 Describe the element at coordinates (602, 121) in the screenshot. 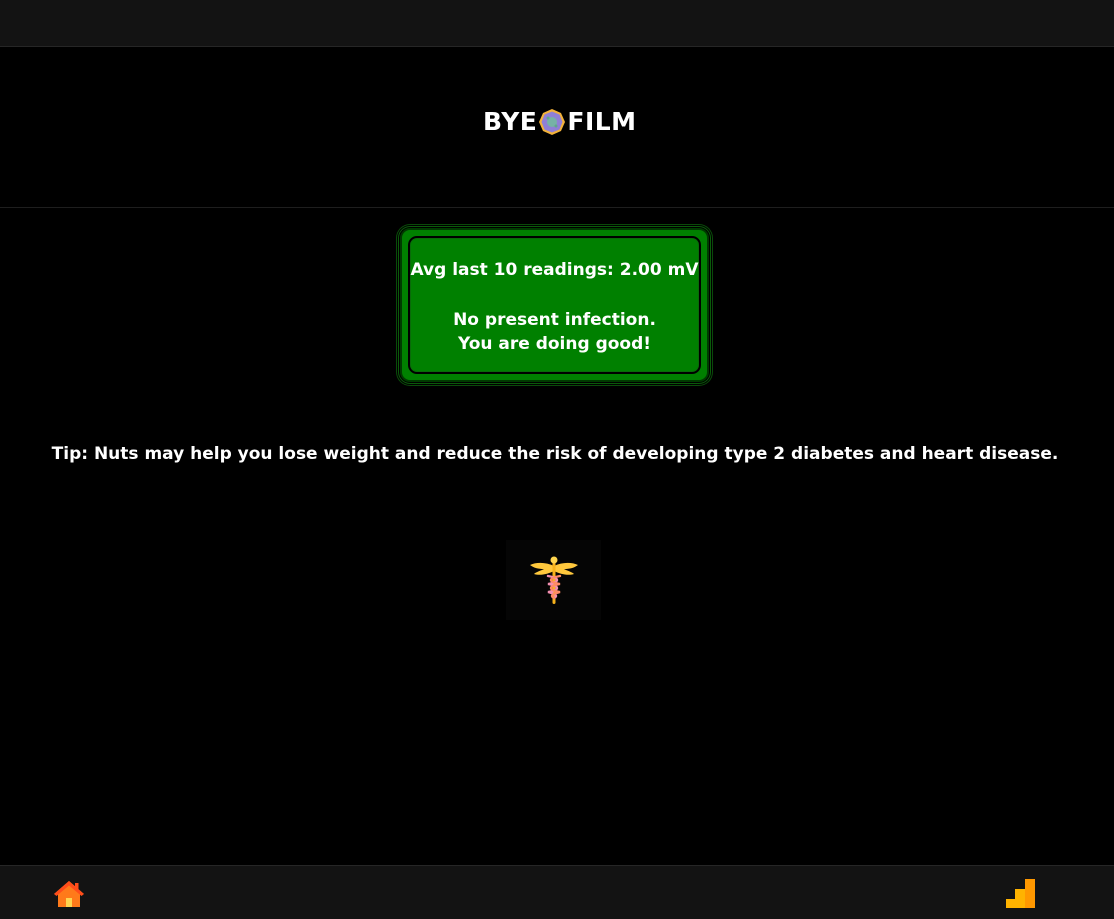

I see `logo-text-right: FILM` at that location.